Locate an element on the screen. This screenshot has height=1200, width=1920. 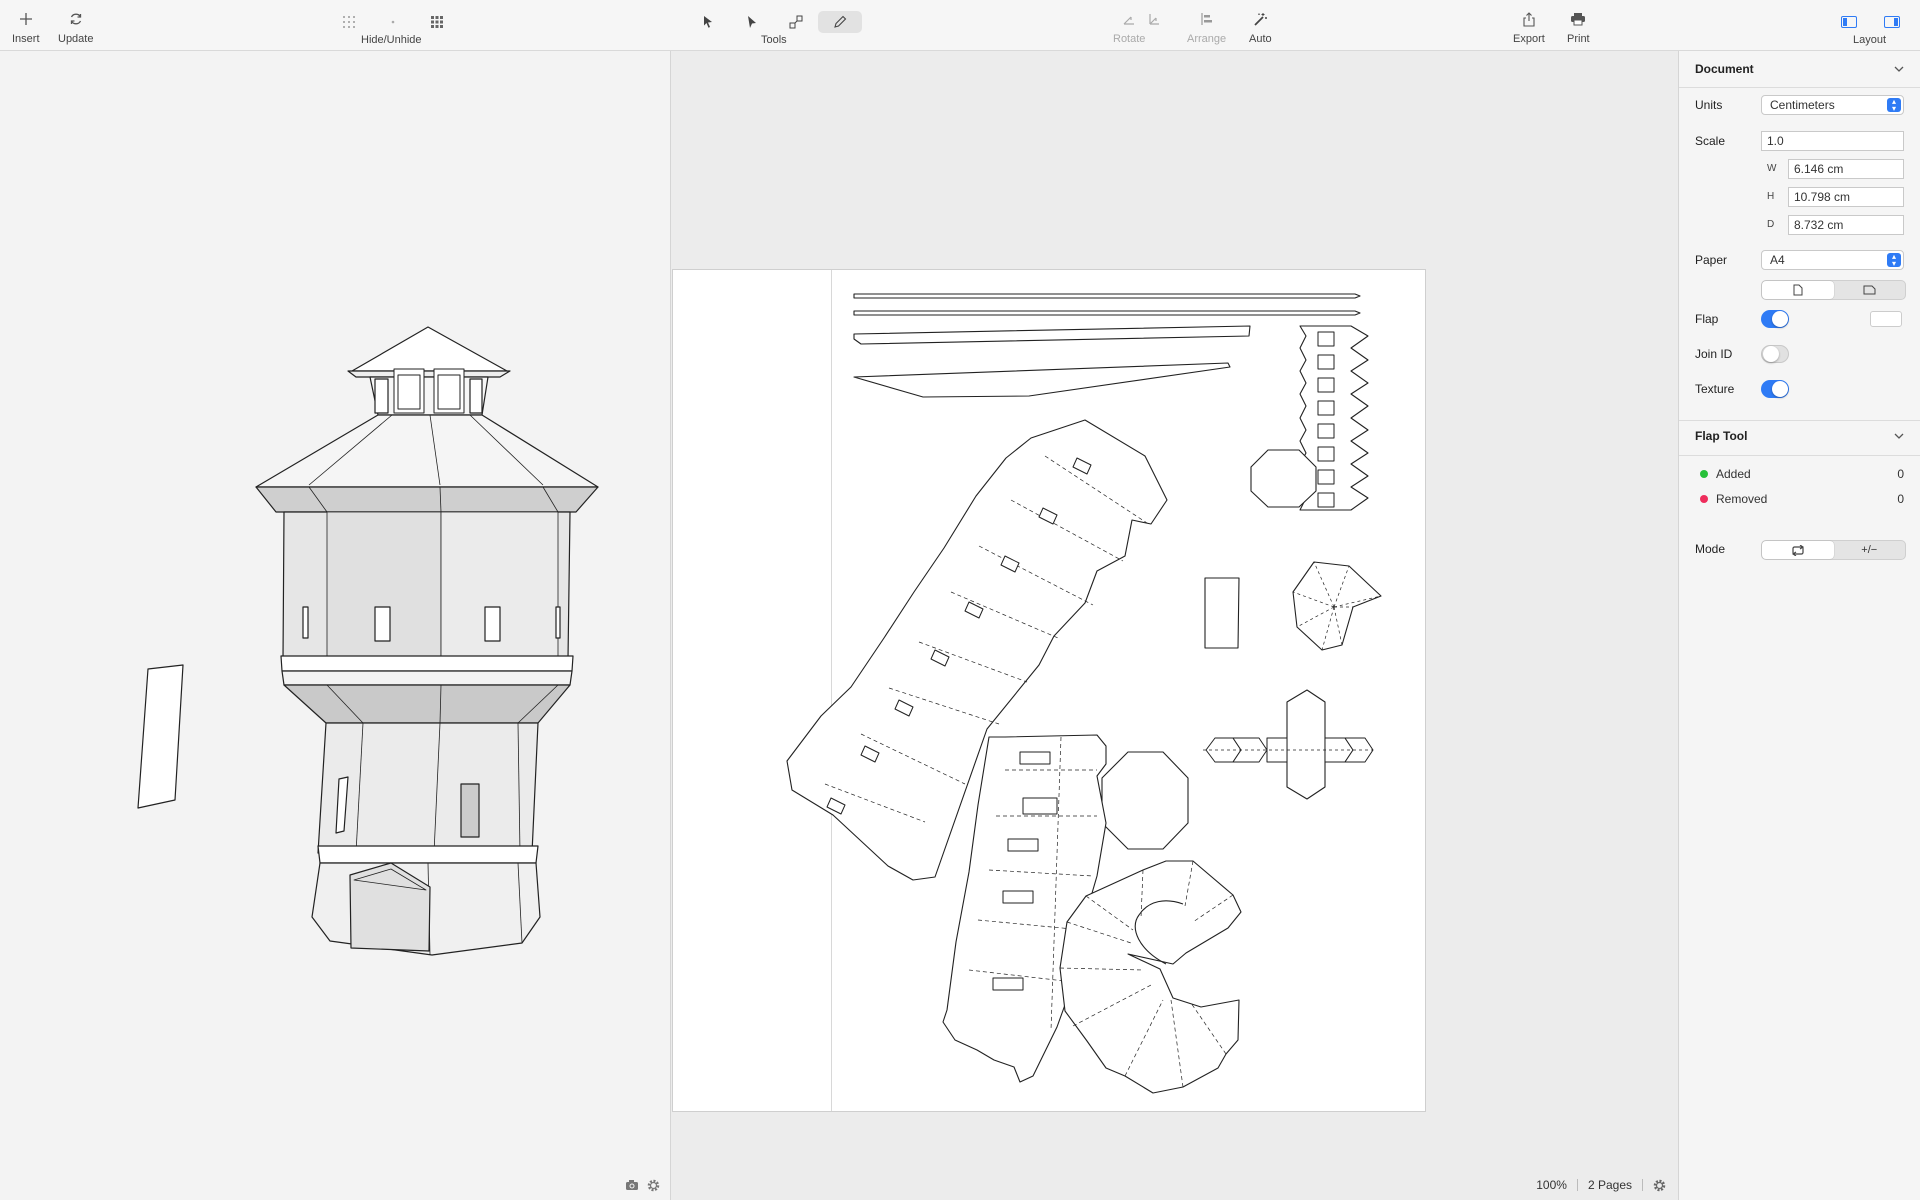
flap-toggle is located at coordinates (1775, 319).